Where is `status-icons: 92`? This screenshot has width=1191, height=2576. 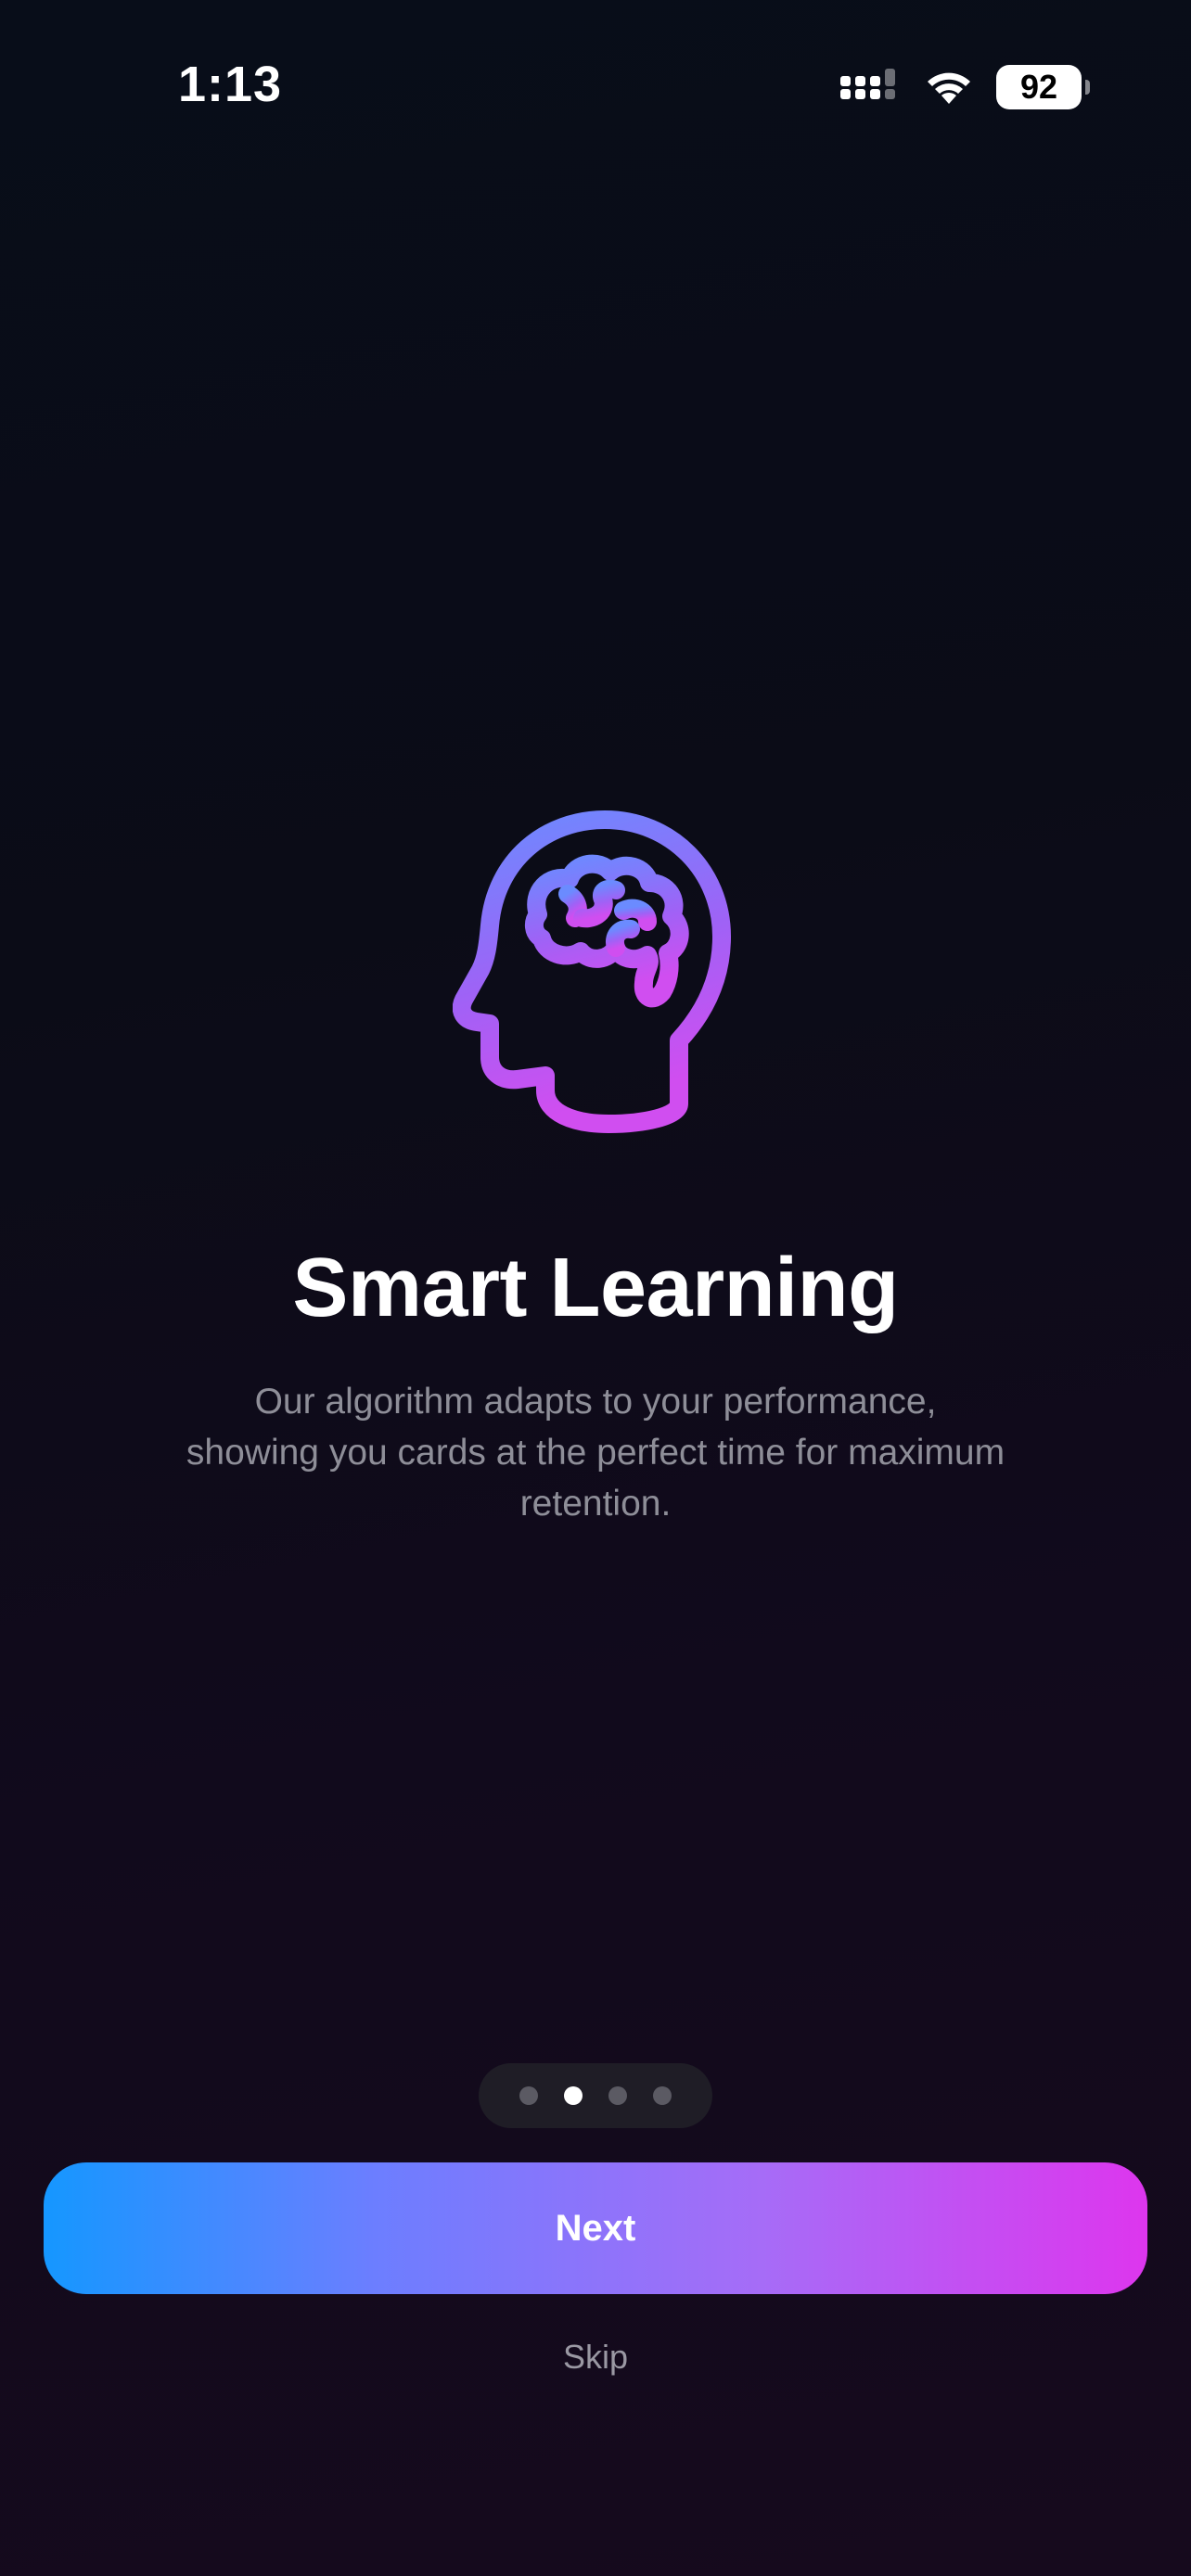 status-icons: 92 is located at coordinates (965, 87).